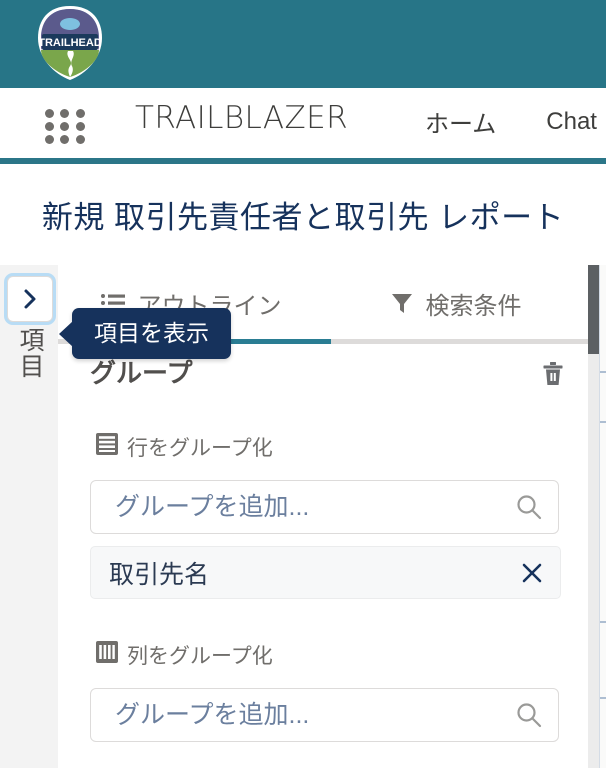 This screenshot has height=768, width=606. I want to click on show-fields-tooltip: 項目を表示, so click(145, 334).